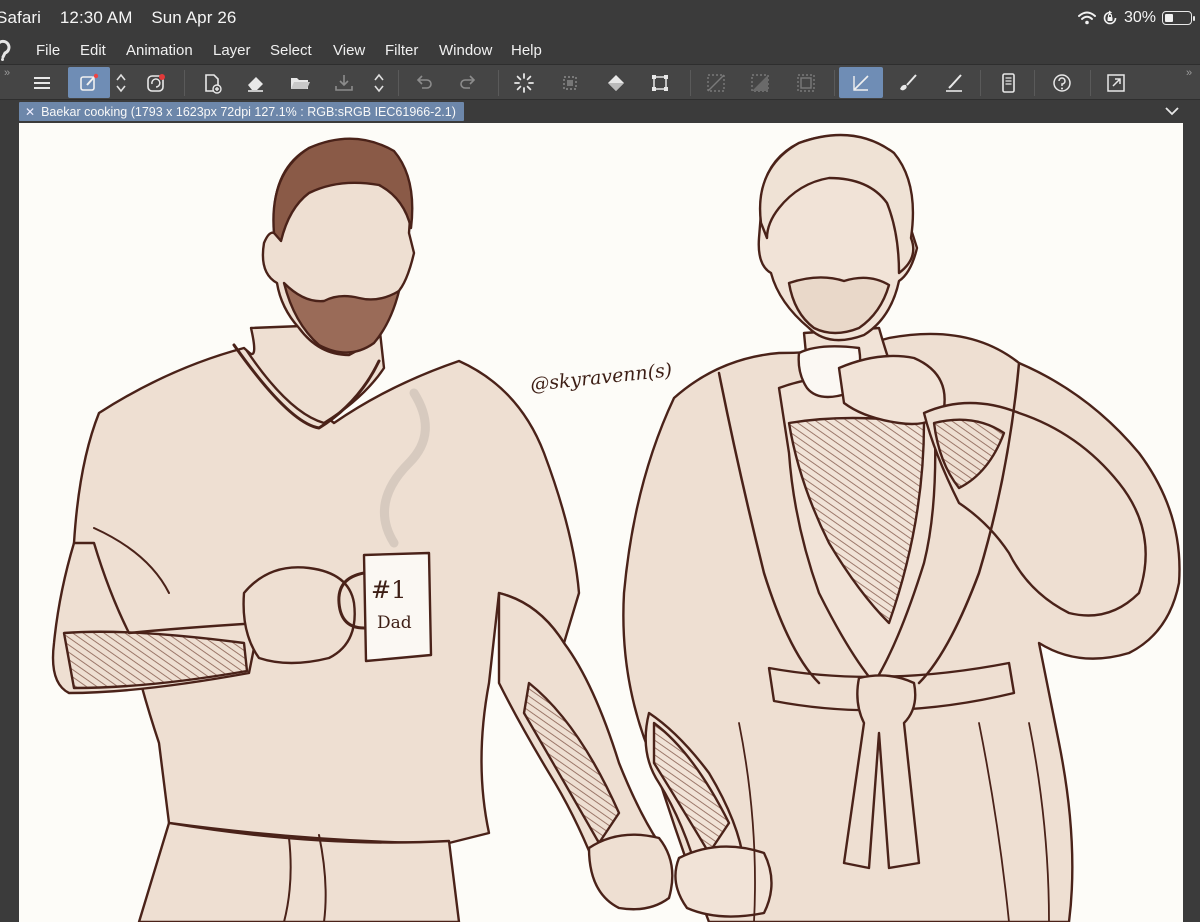 This screenshot has width=1200, height=922. What do you see at coordinates (349, 50) in the screenshot?
I see `menu-view: View` at bounding box center [349, 50].